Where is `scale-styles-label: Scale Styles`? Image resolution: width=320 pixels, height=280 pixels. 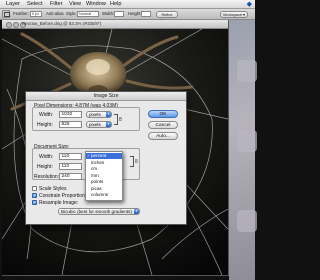 scale-styles-label: Scale Styles is located at coordinates (53, 189).